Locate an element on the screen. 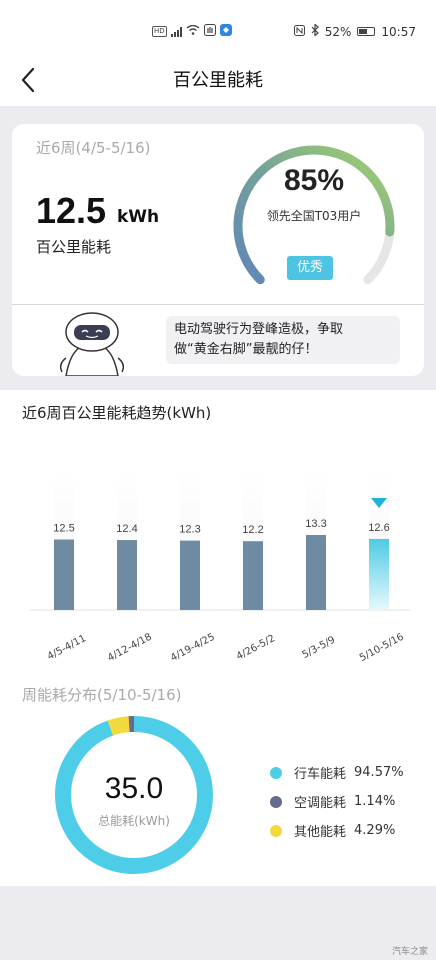 The width and height of the screenshot is (436, 960). total-energy-value: 35.0 is located at coordinates (134, 788).